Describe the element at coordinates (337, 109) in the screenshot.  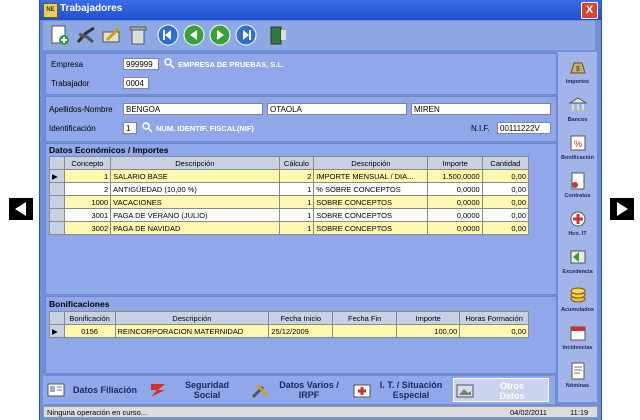
I see `apellido2-input: OTAOLA` at that location.